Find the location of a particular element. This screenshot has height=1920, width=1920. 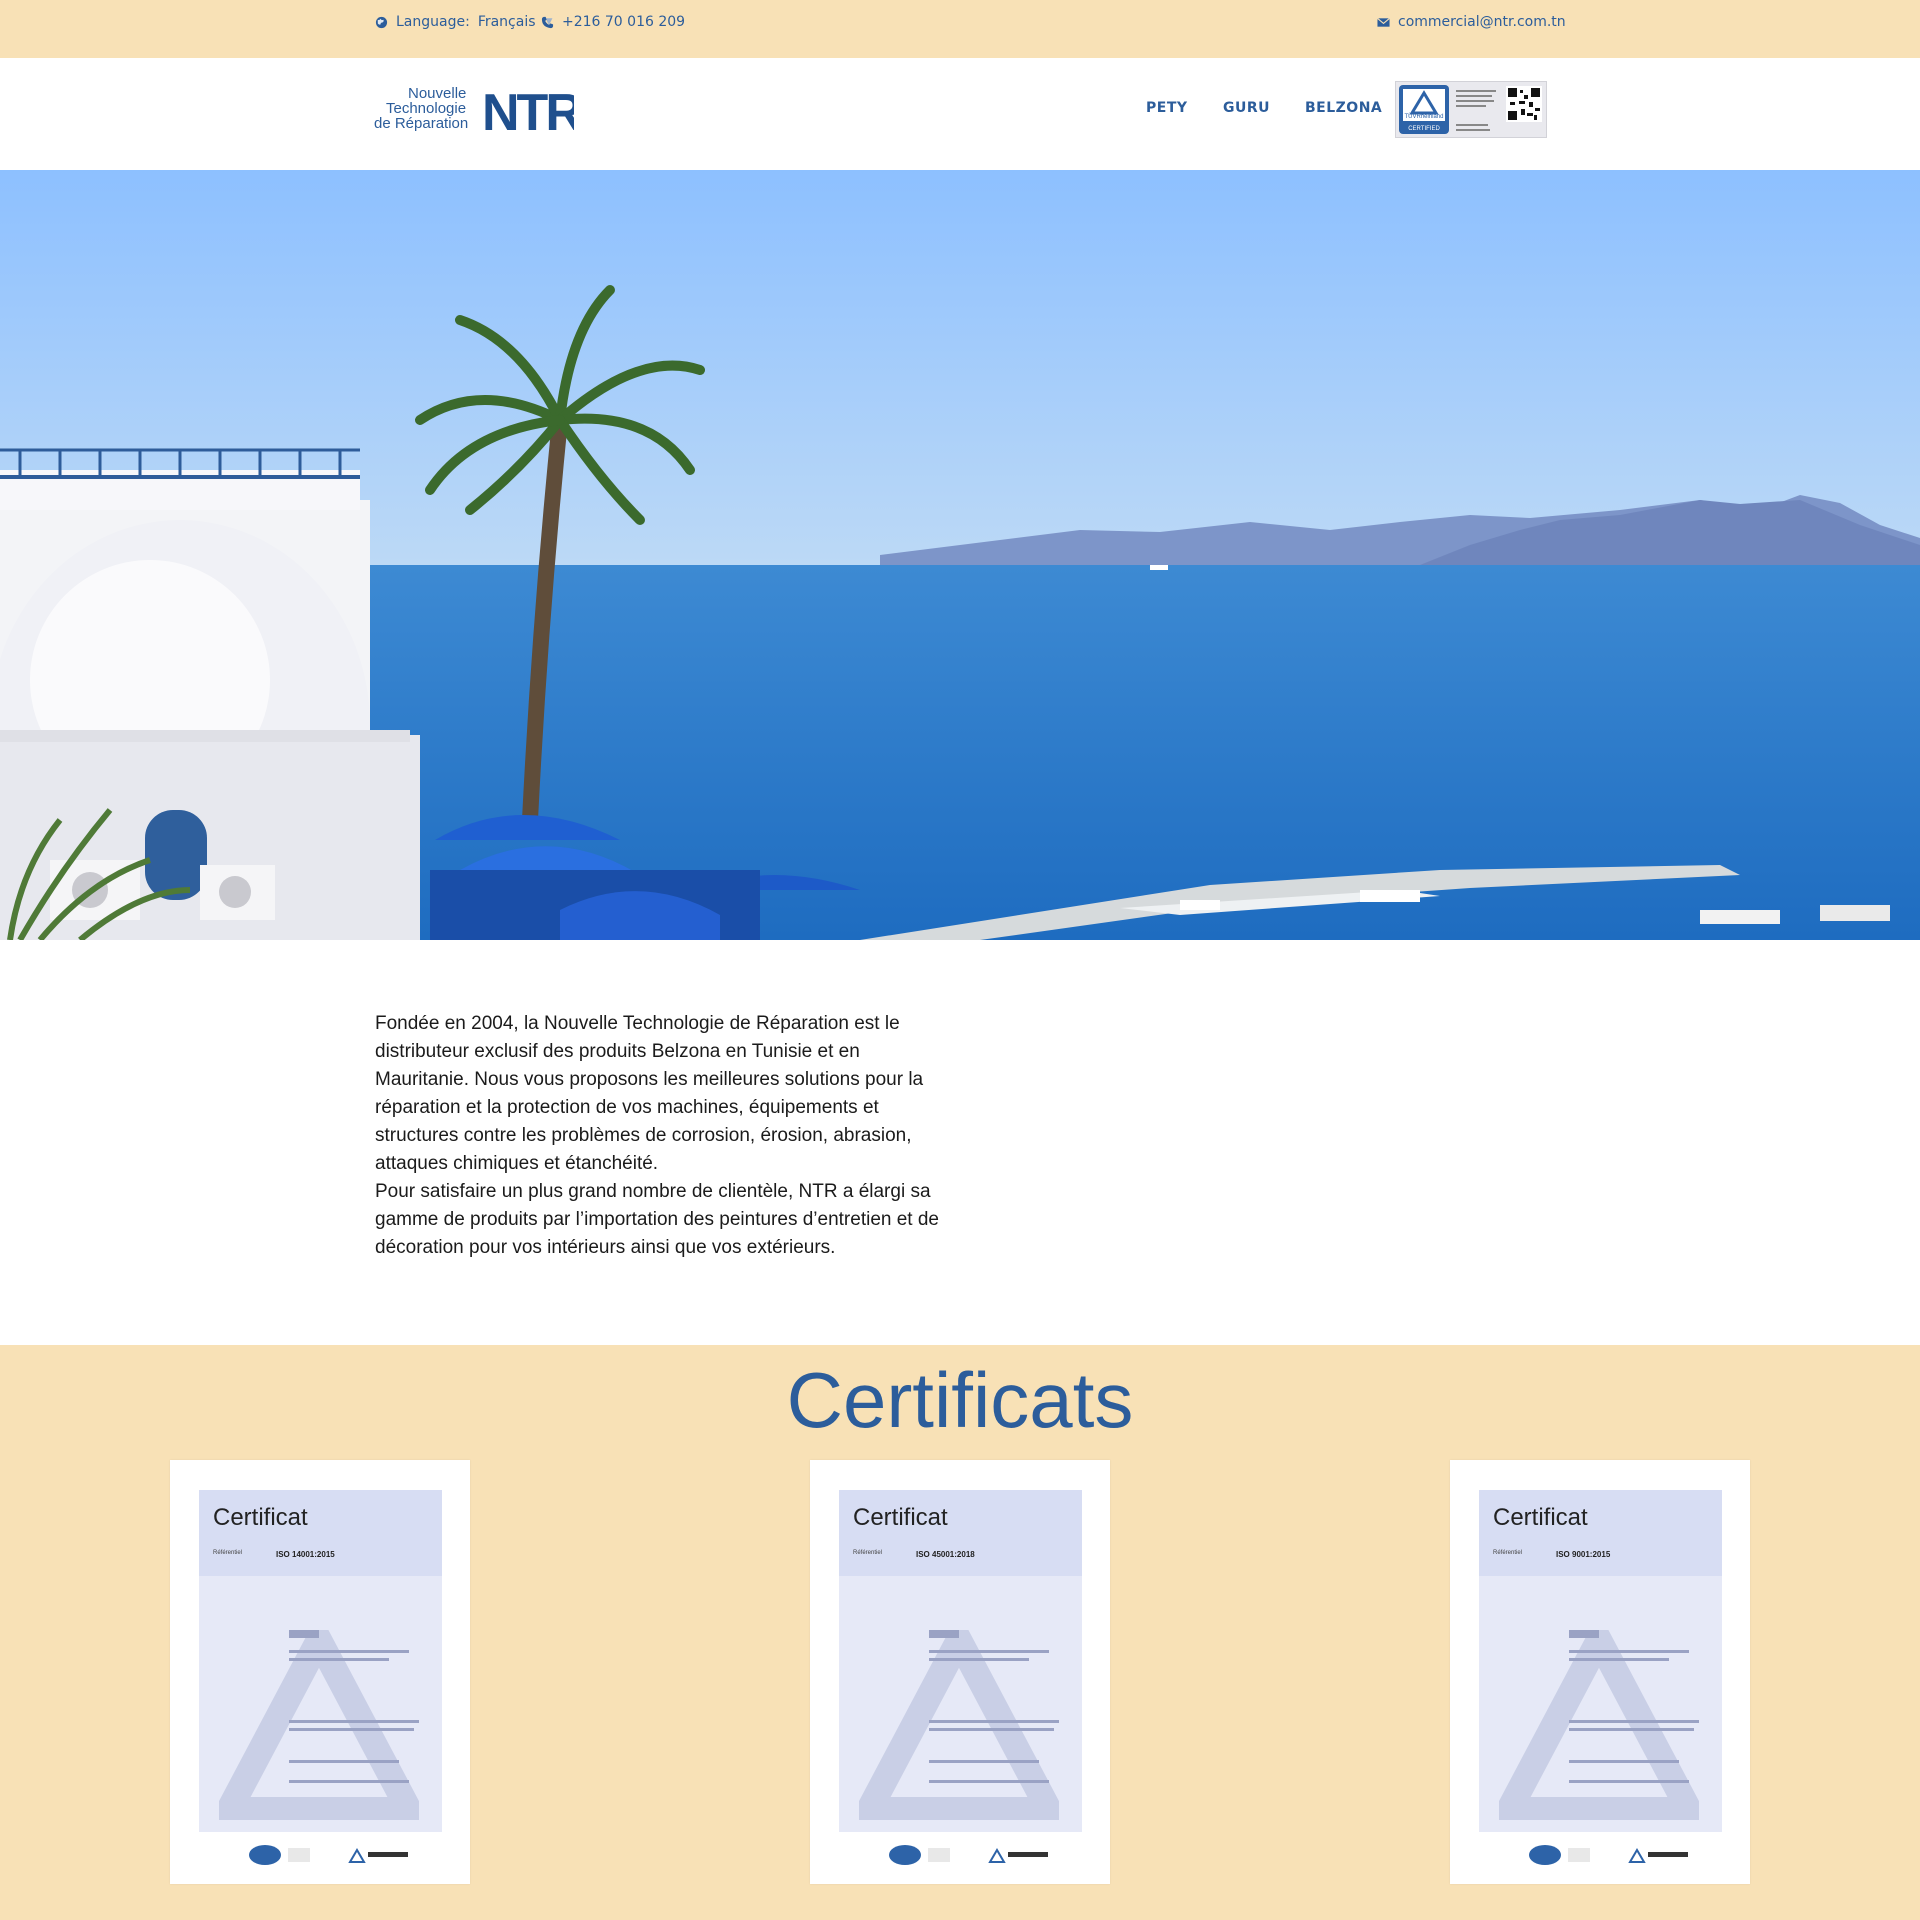

email-link: commercial@ntr.com.tn is located at coordinates (1471, 22).